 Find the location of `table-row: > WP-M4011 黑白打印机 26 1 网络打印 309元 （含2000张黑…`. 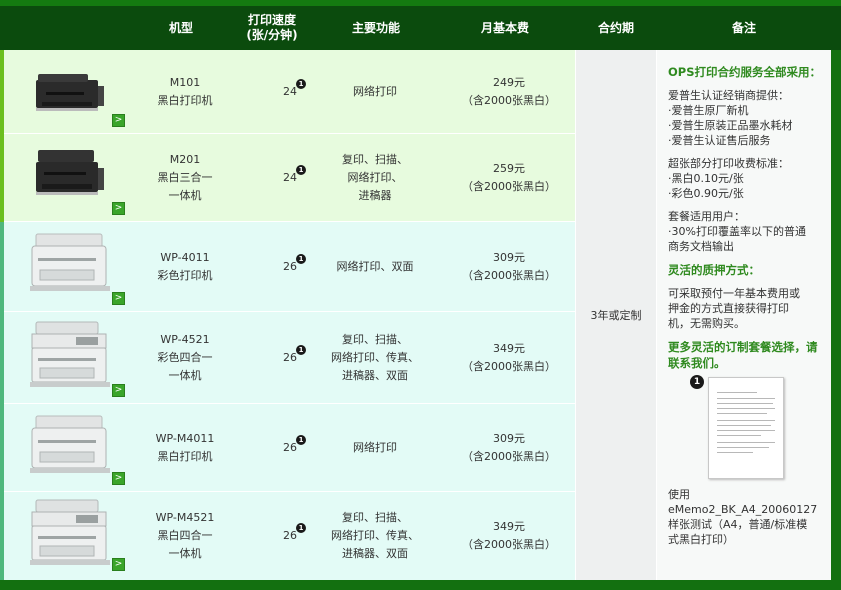

table-row: > WP-M4011 黑白打印机 26 1 网络打印 309元 （含2000张黑… is located at coordinates (289, 448).